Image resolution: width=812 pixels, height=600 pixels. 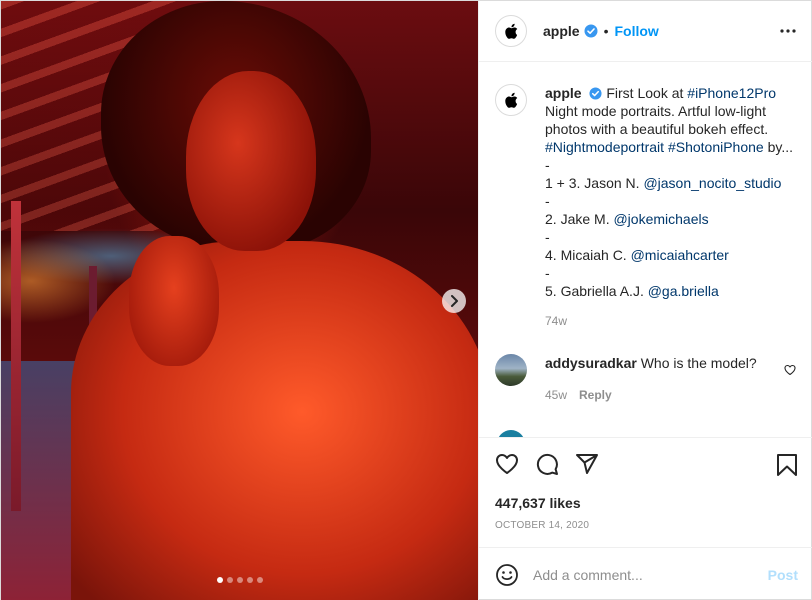 I want to click on post-header: apple • Follow, so click(x=645, y=31).